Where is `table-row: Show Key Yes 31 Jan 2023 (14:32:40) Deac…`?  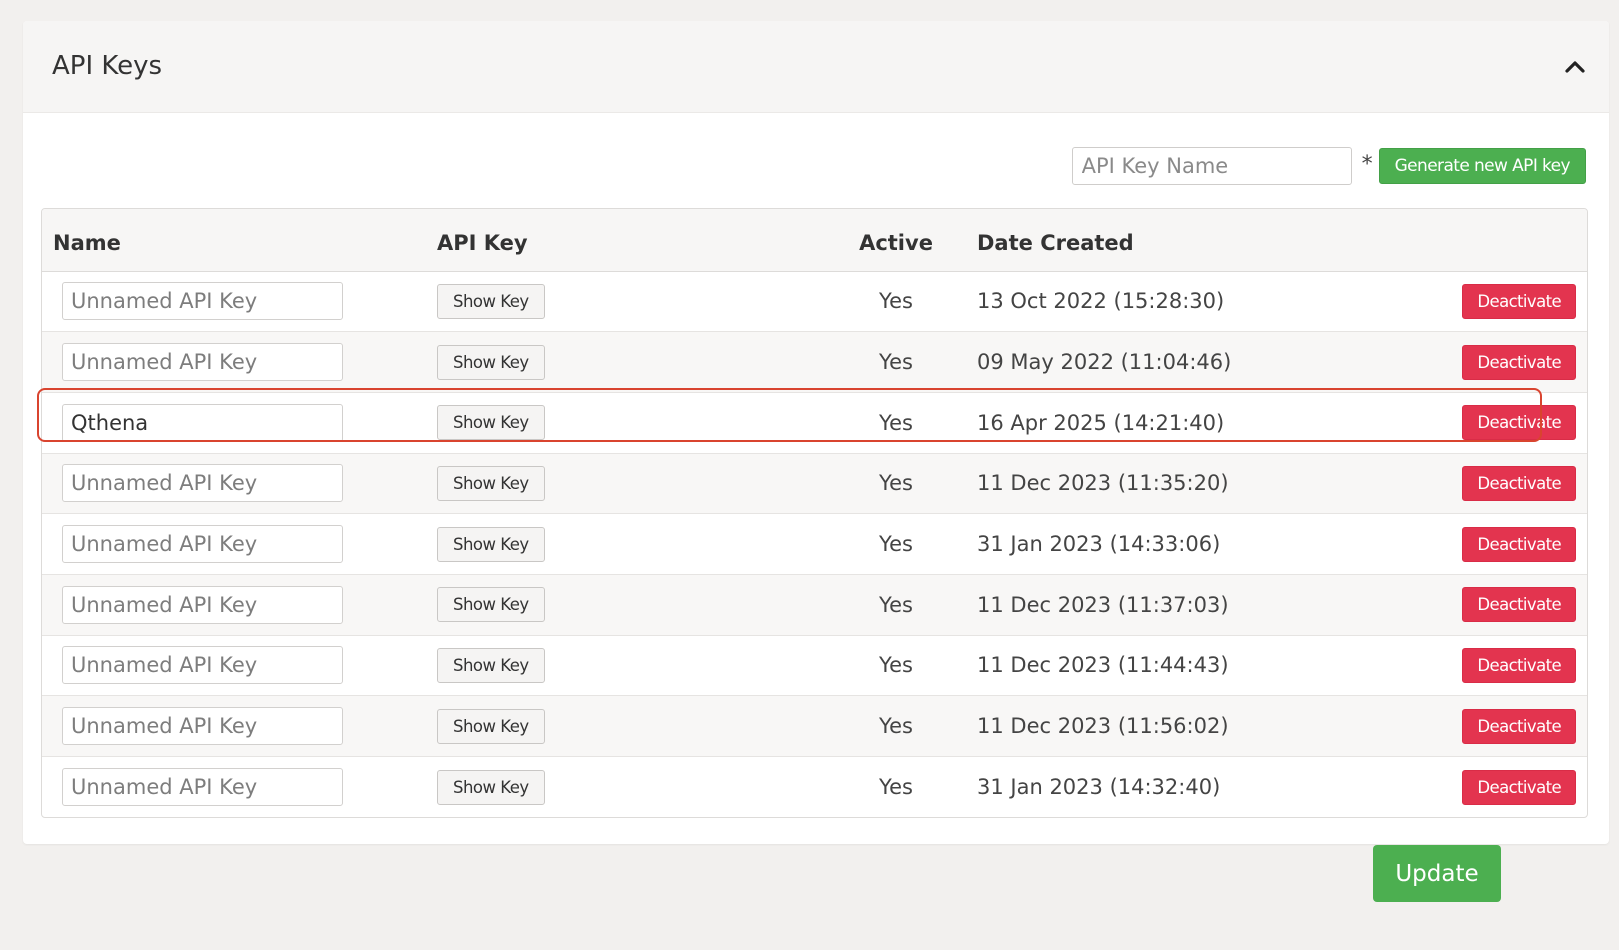 table-row: Show Key Yes 31 Jan 2023 (14:32:40) Deac… is located at coordinates (814, 787).